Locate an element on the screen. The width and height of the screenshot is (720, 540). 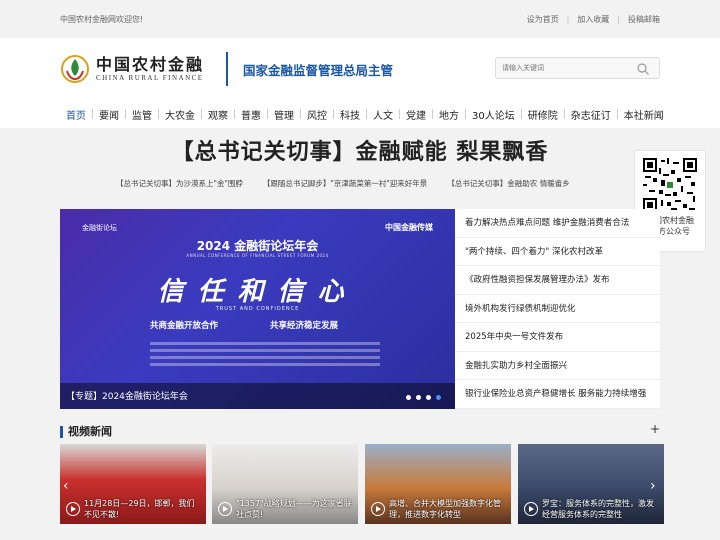
banner-theme-english: TRUST AND CONFIDENCE is located at coordinates (257, 309).